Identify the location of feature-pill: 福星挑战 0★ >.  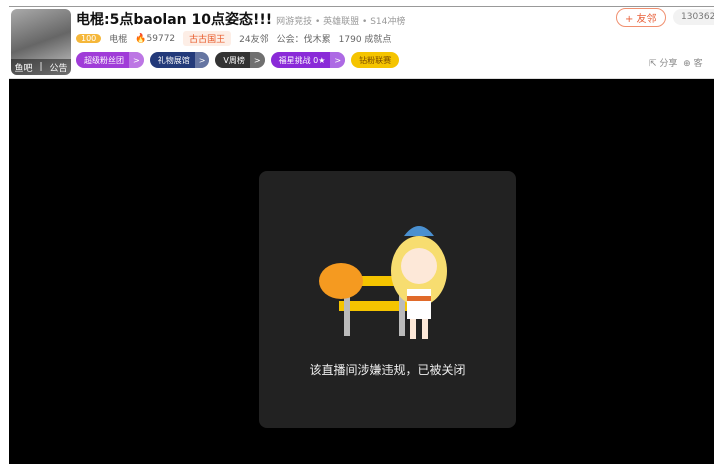
(308, 60).